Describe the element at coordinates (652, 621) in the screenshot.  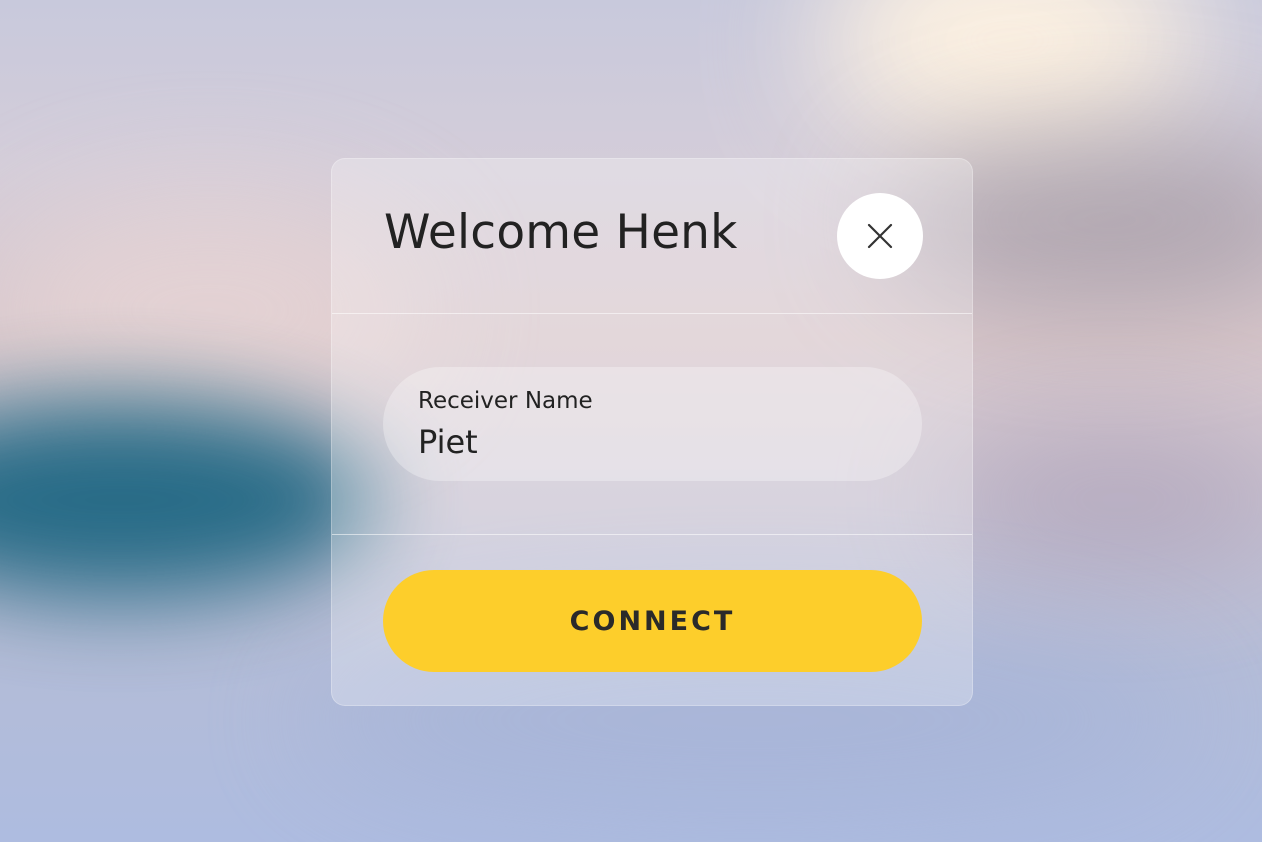
I see `connect-button: CONNECT` at that location.